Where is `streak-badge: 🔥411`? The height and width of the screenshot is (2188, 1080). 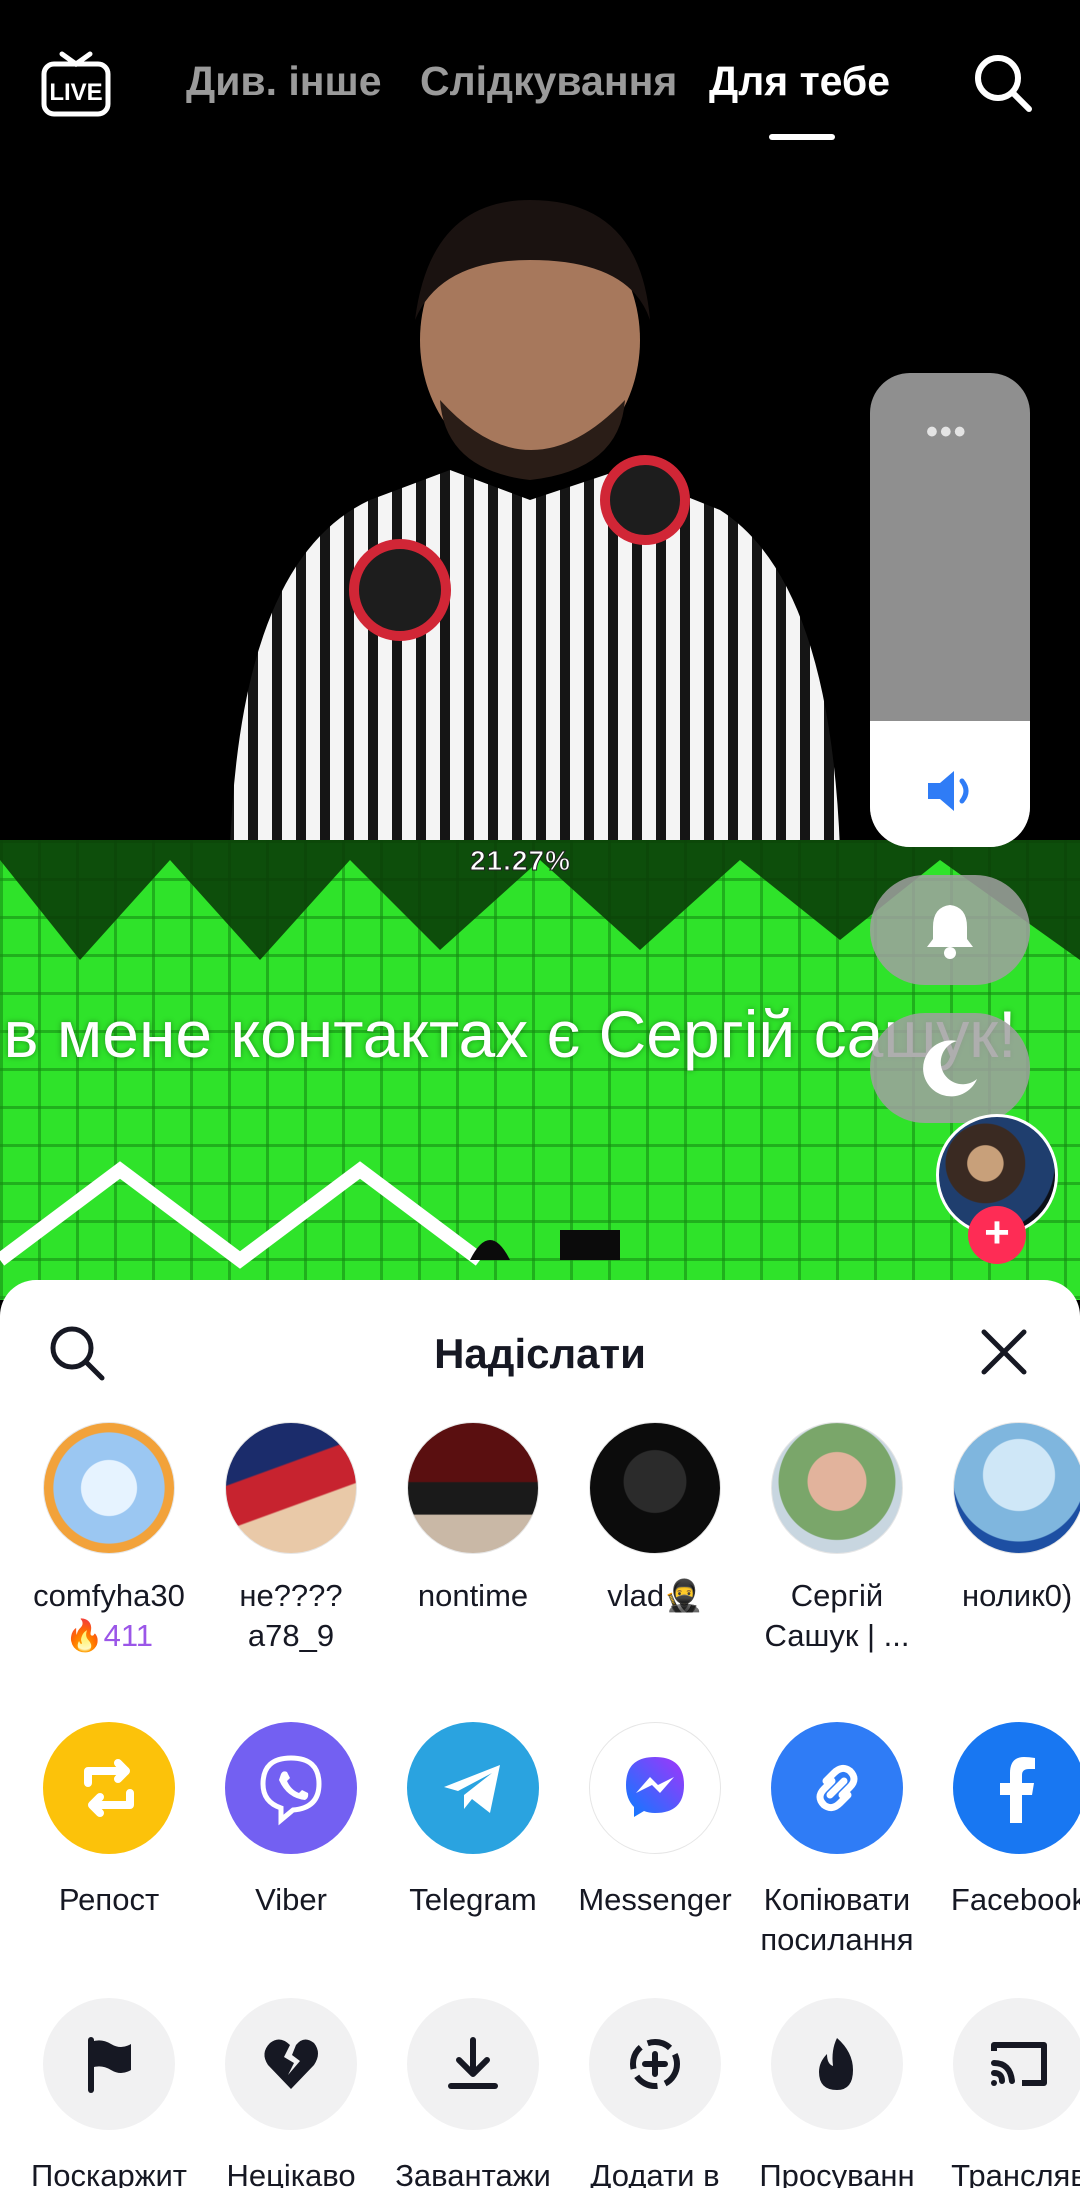
streak-badge: 🔥411 is located at coordinates (109, 1635).